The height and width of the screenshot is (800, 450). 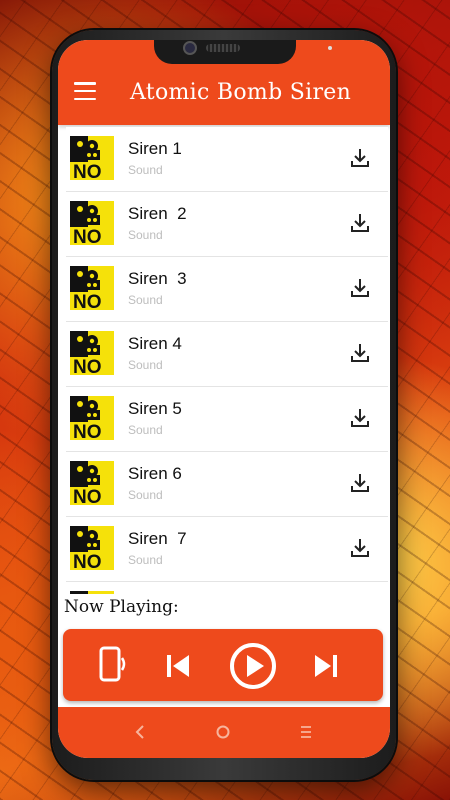 What do you see at coordinates (121, 607) in the screenshot?
I see `now-playing-label: Now Playing:` at bounding box center [121, 607].